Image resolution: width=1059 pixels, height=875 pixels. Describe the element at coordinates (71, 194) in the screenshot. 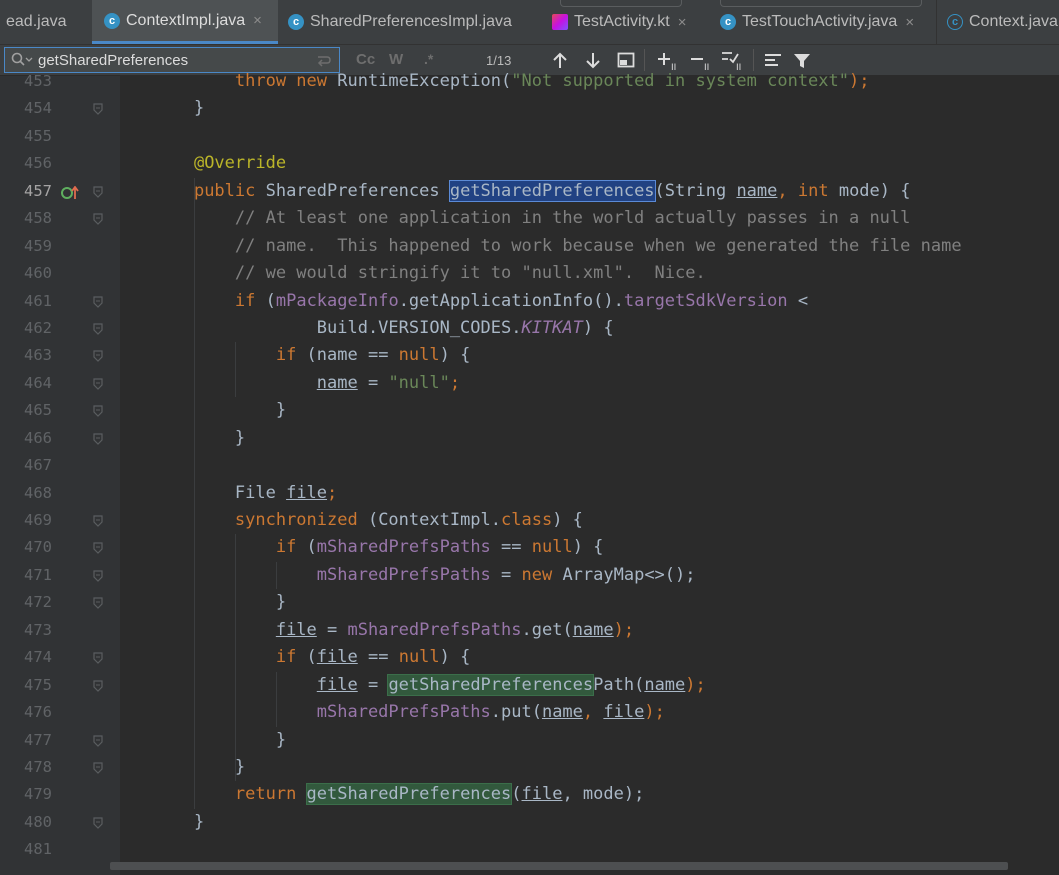

I see `implements-marker-icon` at that location.